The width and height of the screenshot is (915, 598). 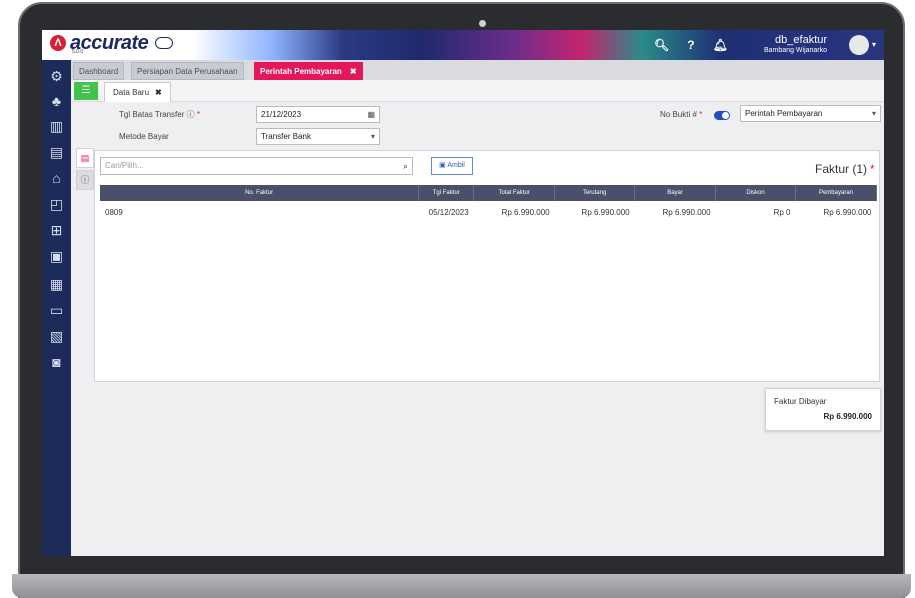 What do you see at coordinates (56, 362) in the screenshot?
I see `doc-icon: ◙` at bounding box center [56, 362].